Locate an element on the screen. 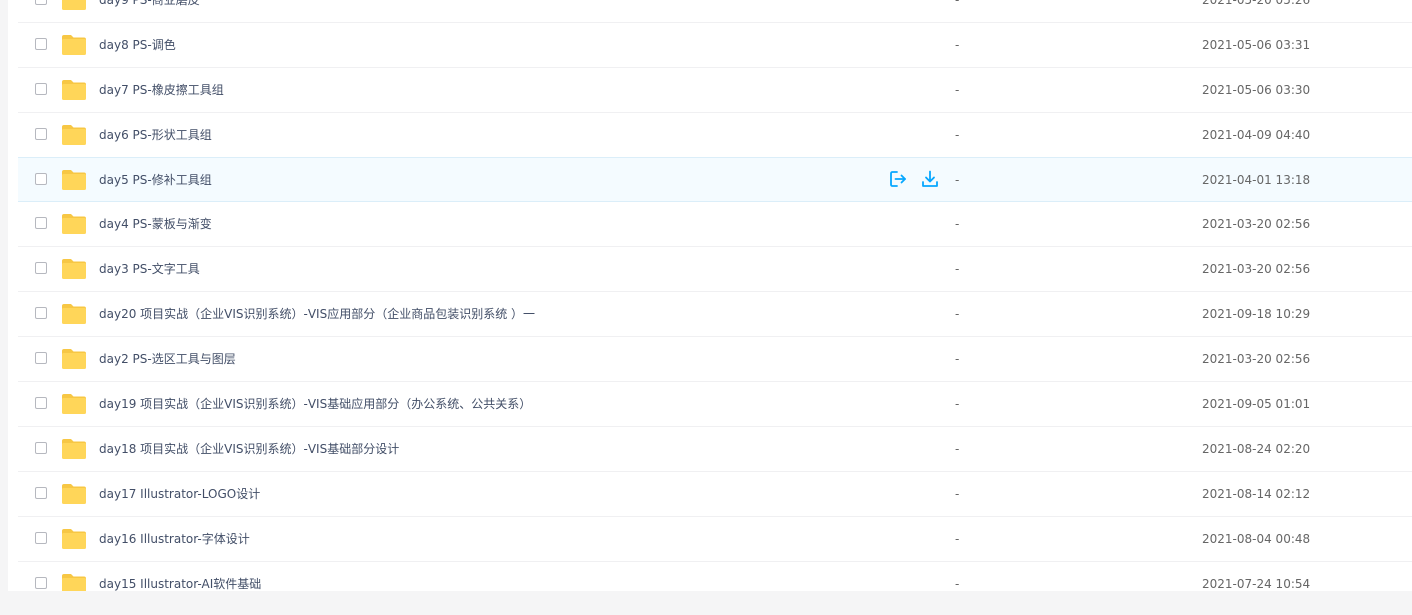 This screenshot has width=1412, height=615. file-name-link: day7 PS-橡皮擦工具组 is located at coordinates (161, 90).